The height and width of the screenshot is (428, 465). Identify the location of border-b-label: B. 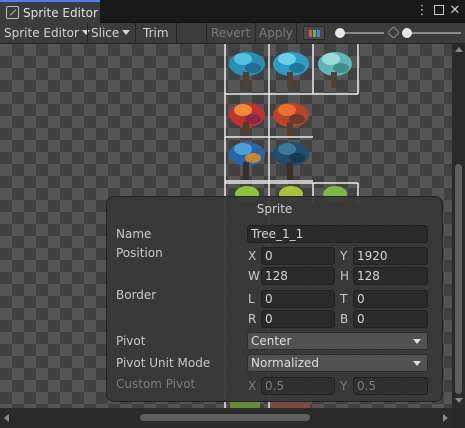
(344, 319).